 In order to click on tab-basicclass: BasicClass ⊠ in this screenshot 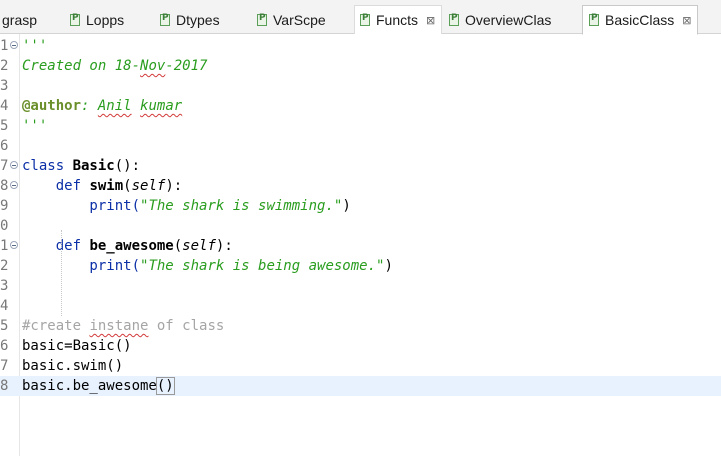, I will do `click(640, 20)`.